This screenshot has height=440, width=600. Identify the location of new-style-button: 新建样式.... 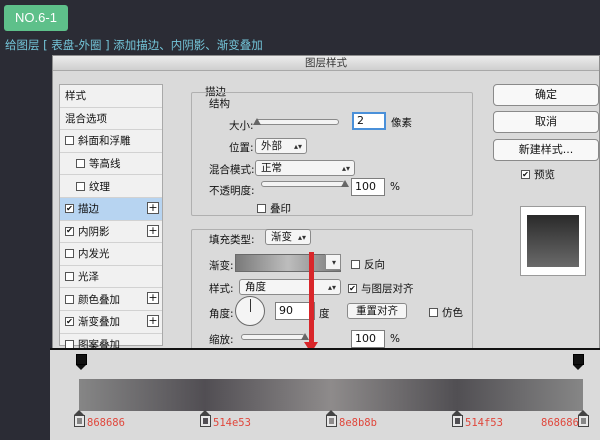
(546, 150).